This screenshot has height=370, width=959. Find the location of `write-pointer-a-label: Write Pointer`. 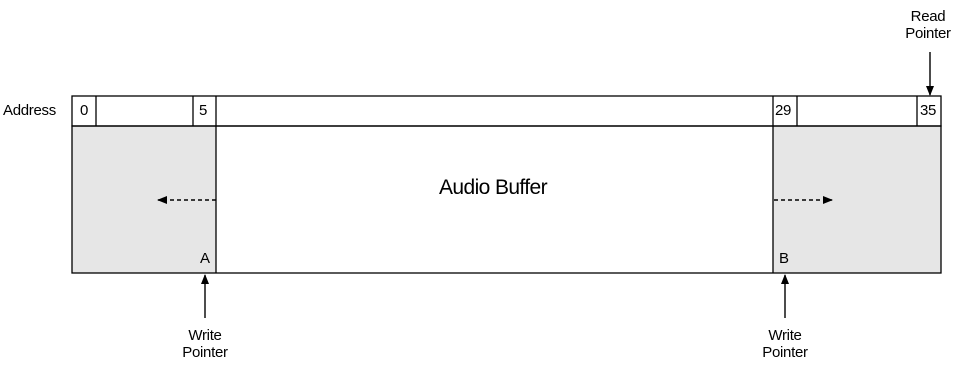

write-pointer-a-label: Write Pointer is located at coordinates (205, 344).